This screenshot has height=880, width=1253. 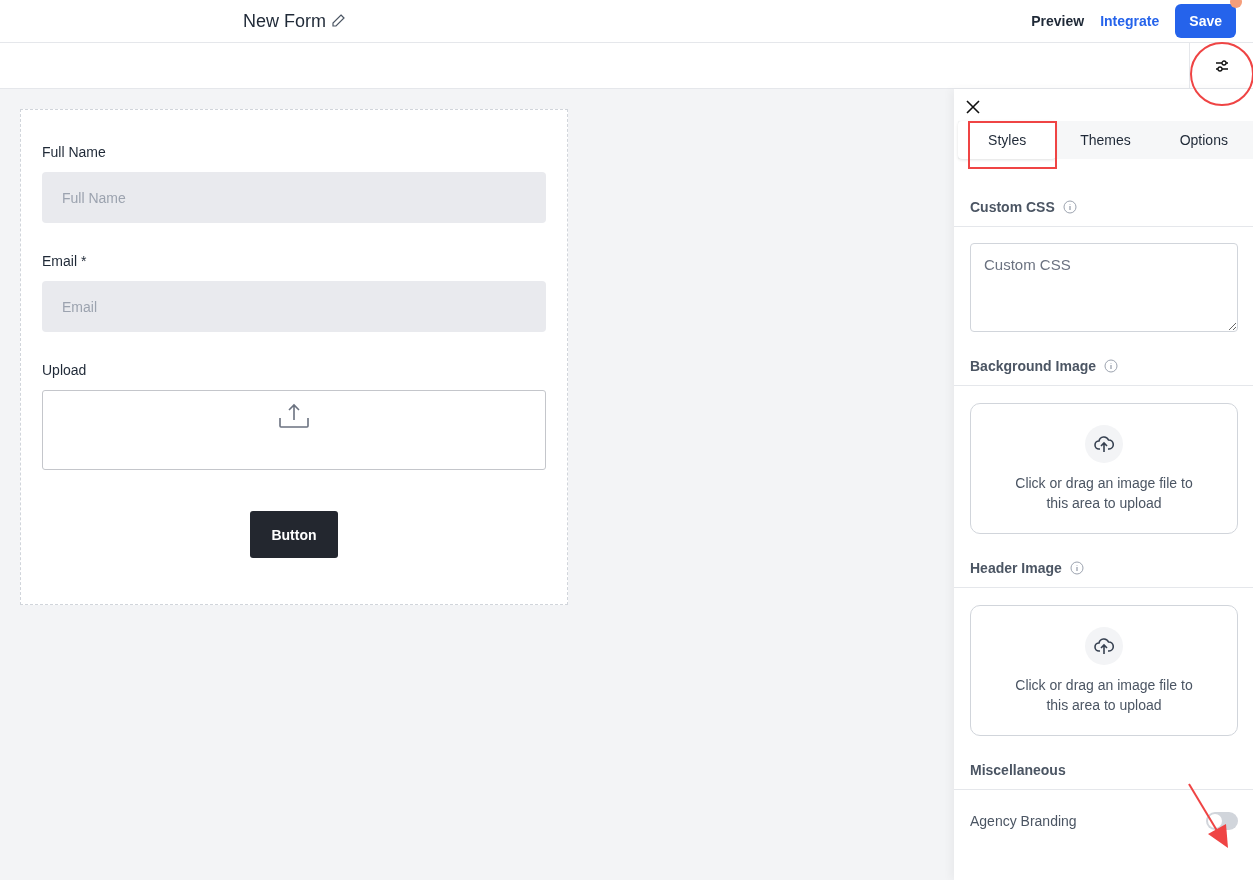 What do you see at coordinates (1203, 140) in the screenshot?
I see `tab: Options` at bounding box center [1203, 140].